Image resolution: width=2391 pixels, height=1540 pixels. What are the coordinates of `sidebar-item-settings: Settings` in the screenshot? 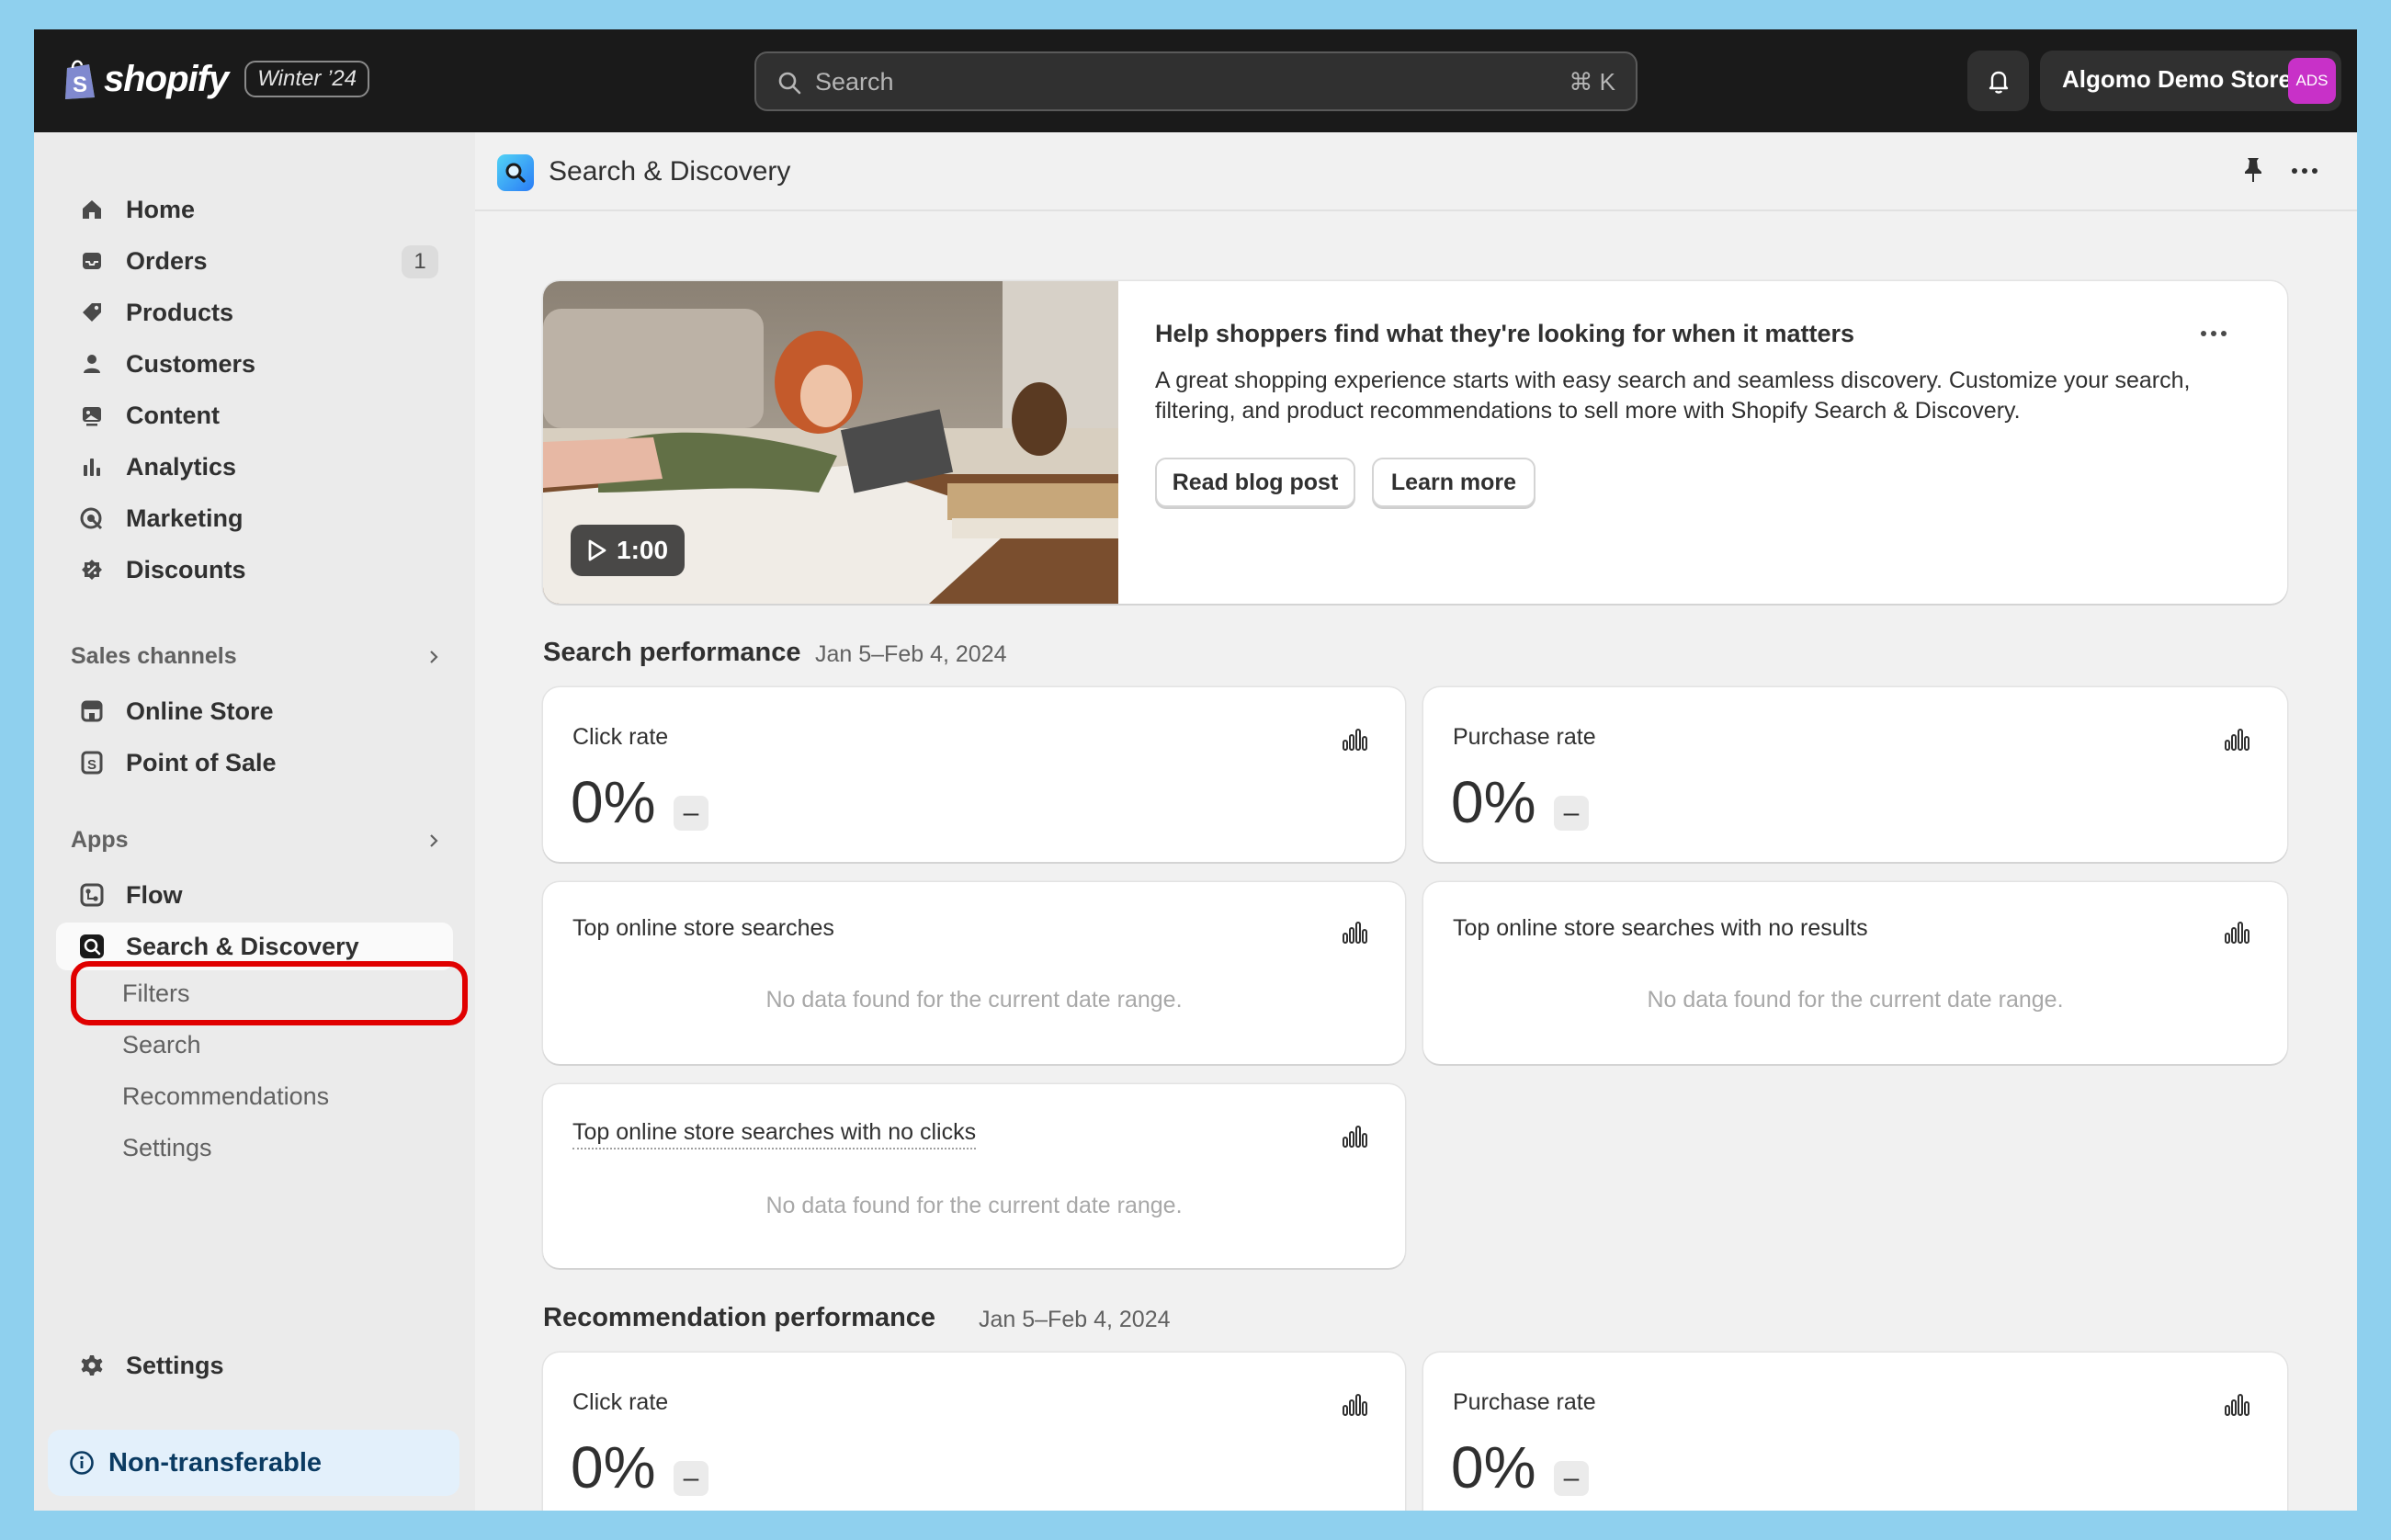 It's located at (254, 1365).